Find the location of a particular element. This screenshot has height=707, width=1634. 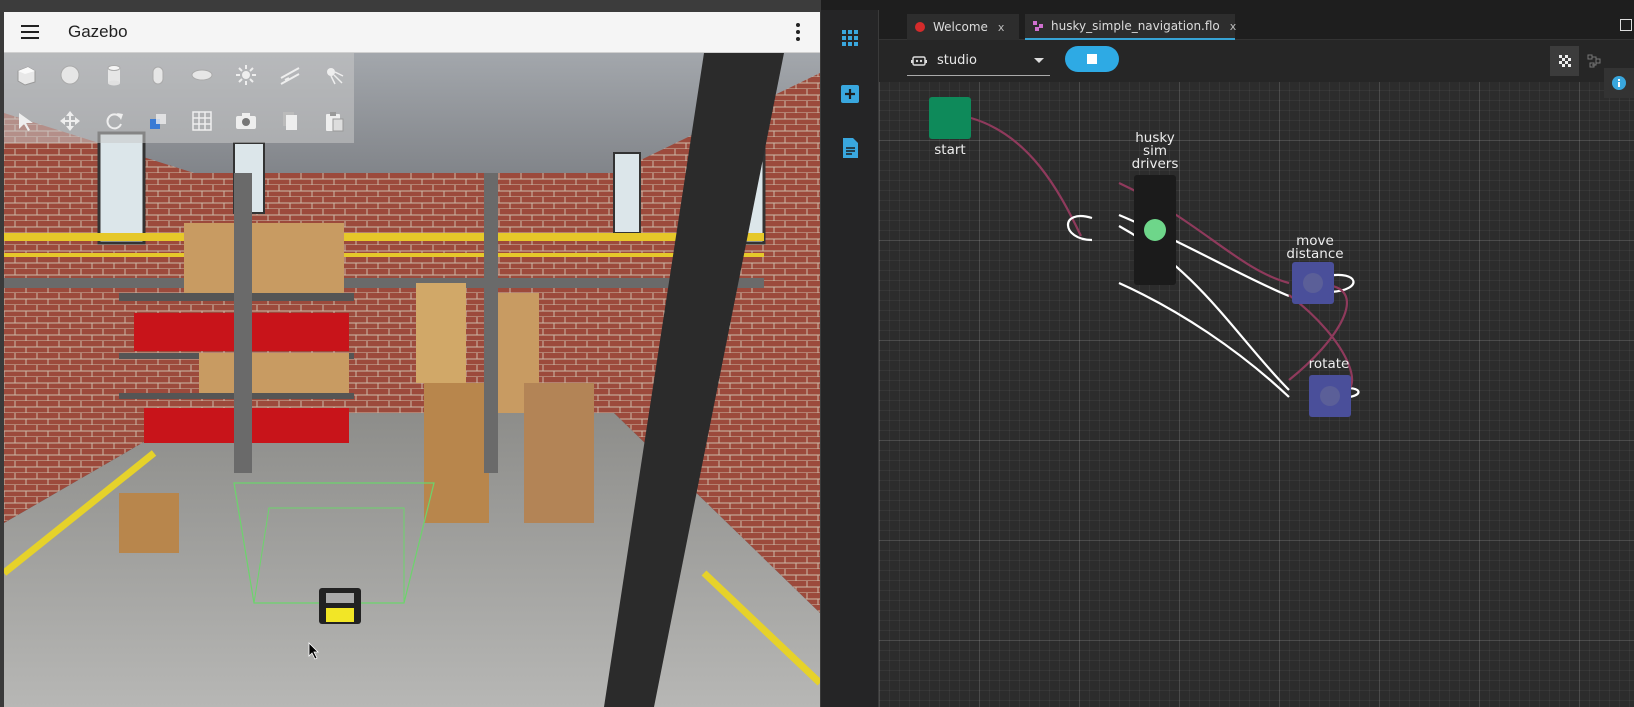

translate-icon is located at coordinates (70, 121).